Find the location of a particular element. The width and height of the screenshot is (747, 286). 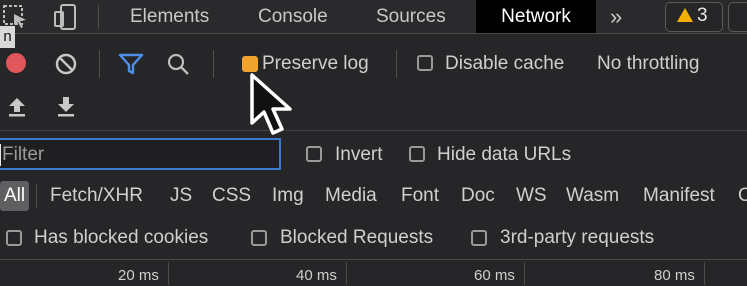

timeline-tick-label: 20 ms is located at coordinates (138, 275).